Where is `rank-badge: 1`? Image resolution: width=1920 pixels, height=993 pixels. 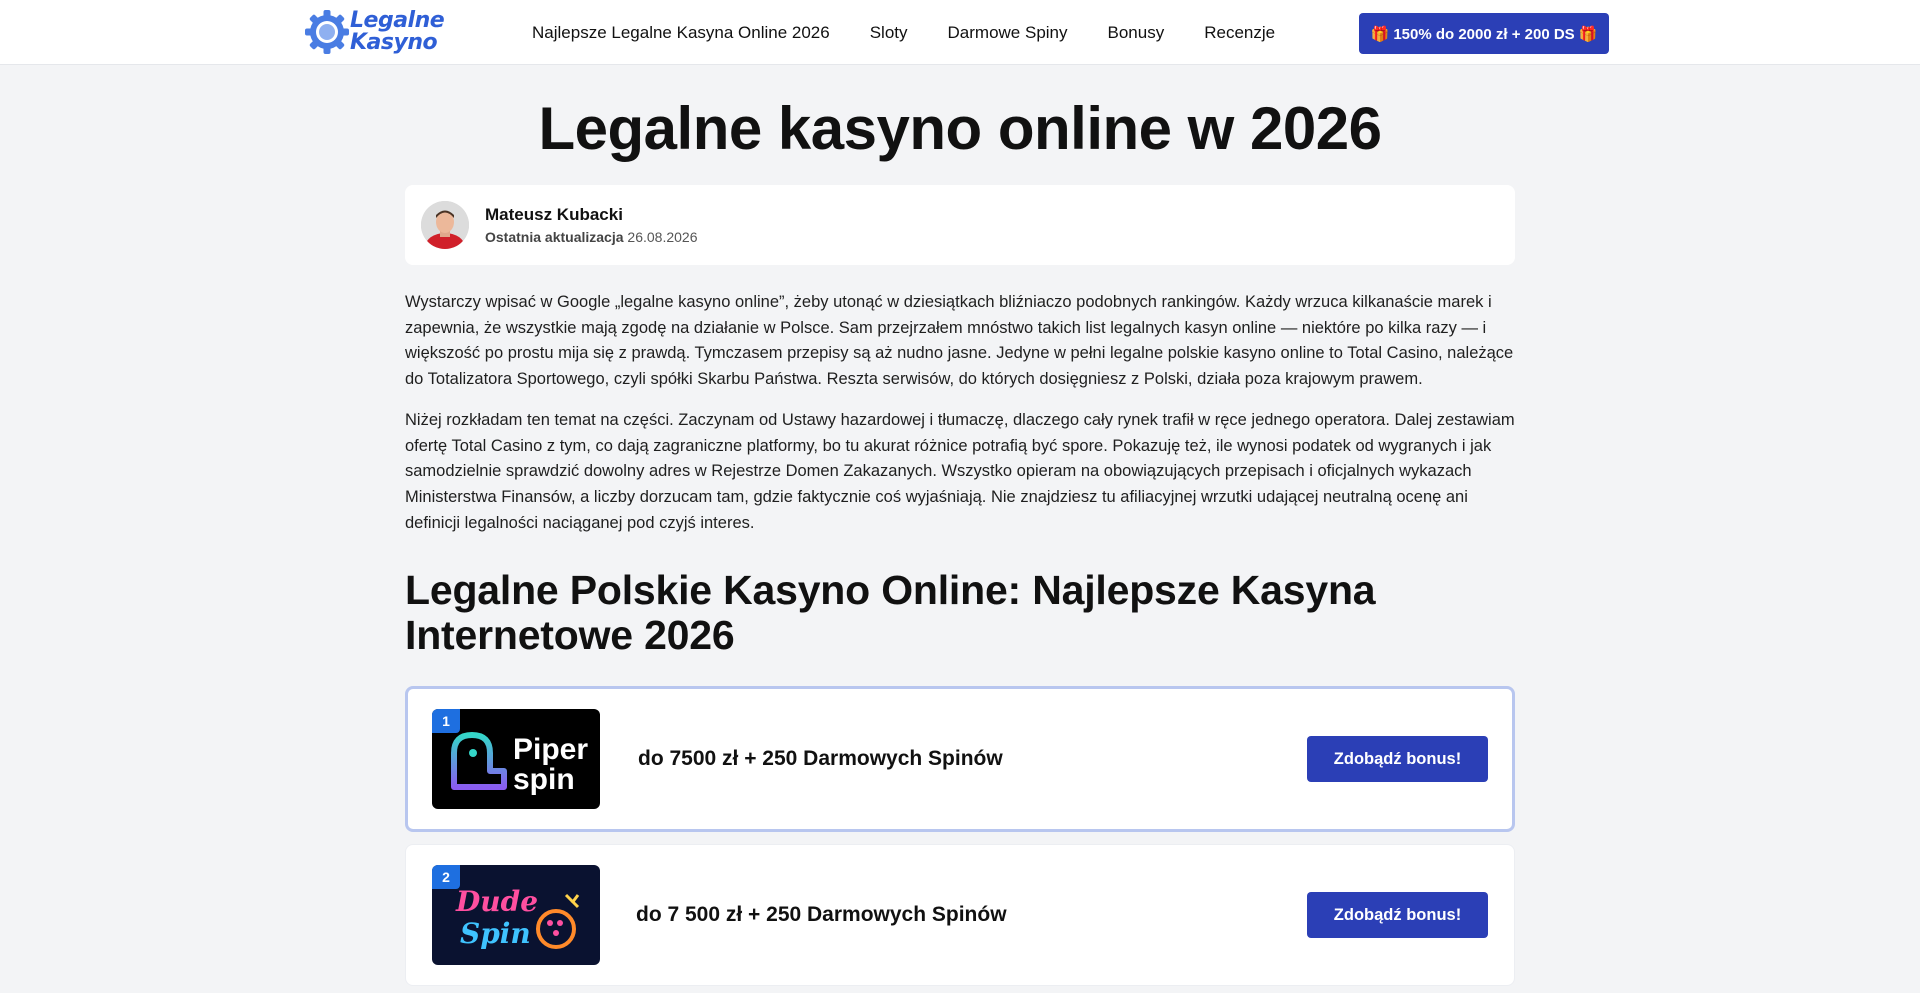
rank-badge: 1 is located at coordinates (446, 721).